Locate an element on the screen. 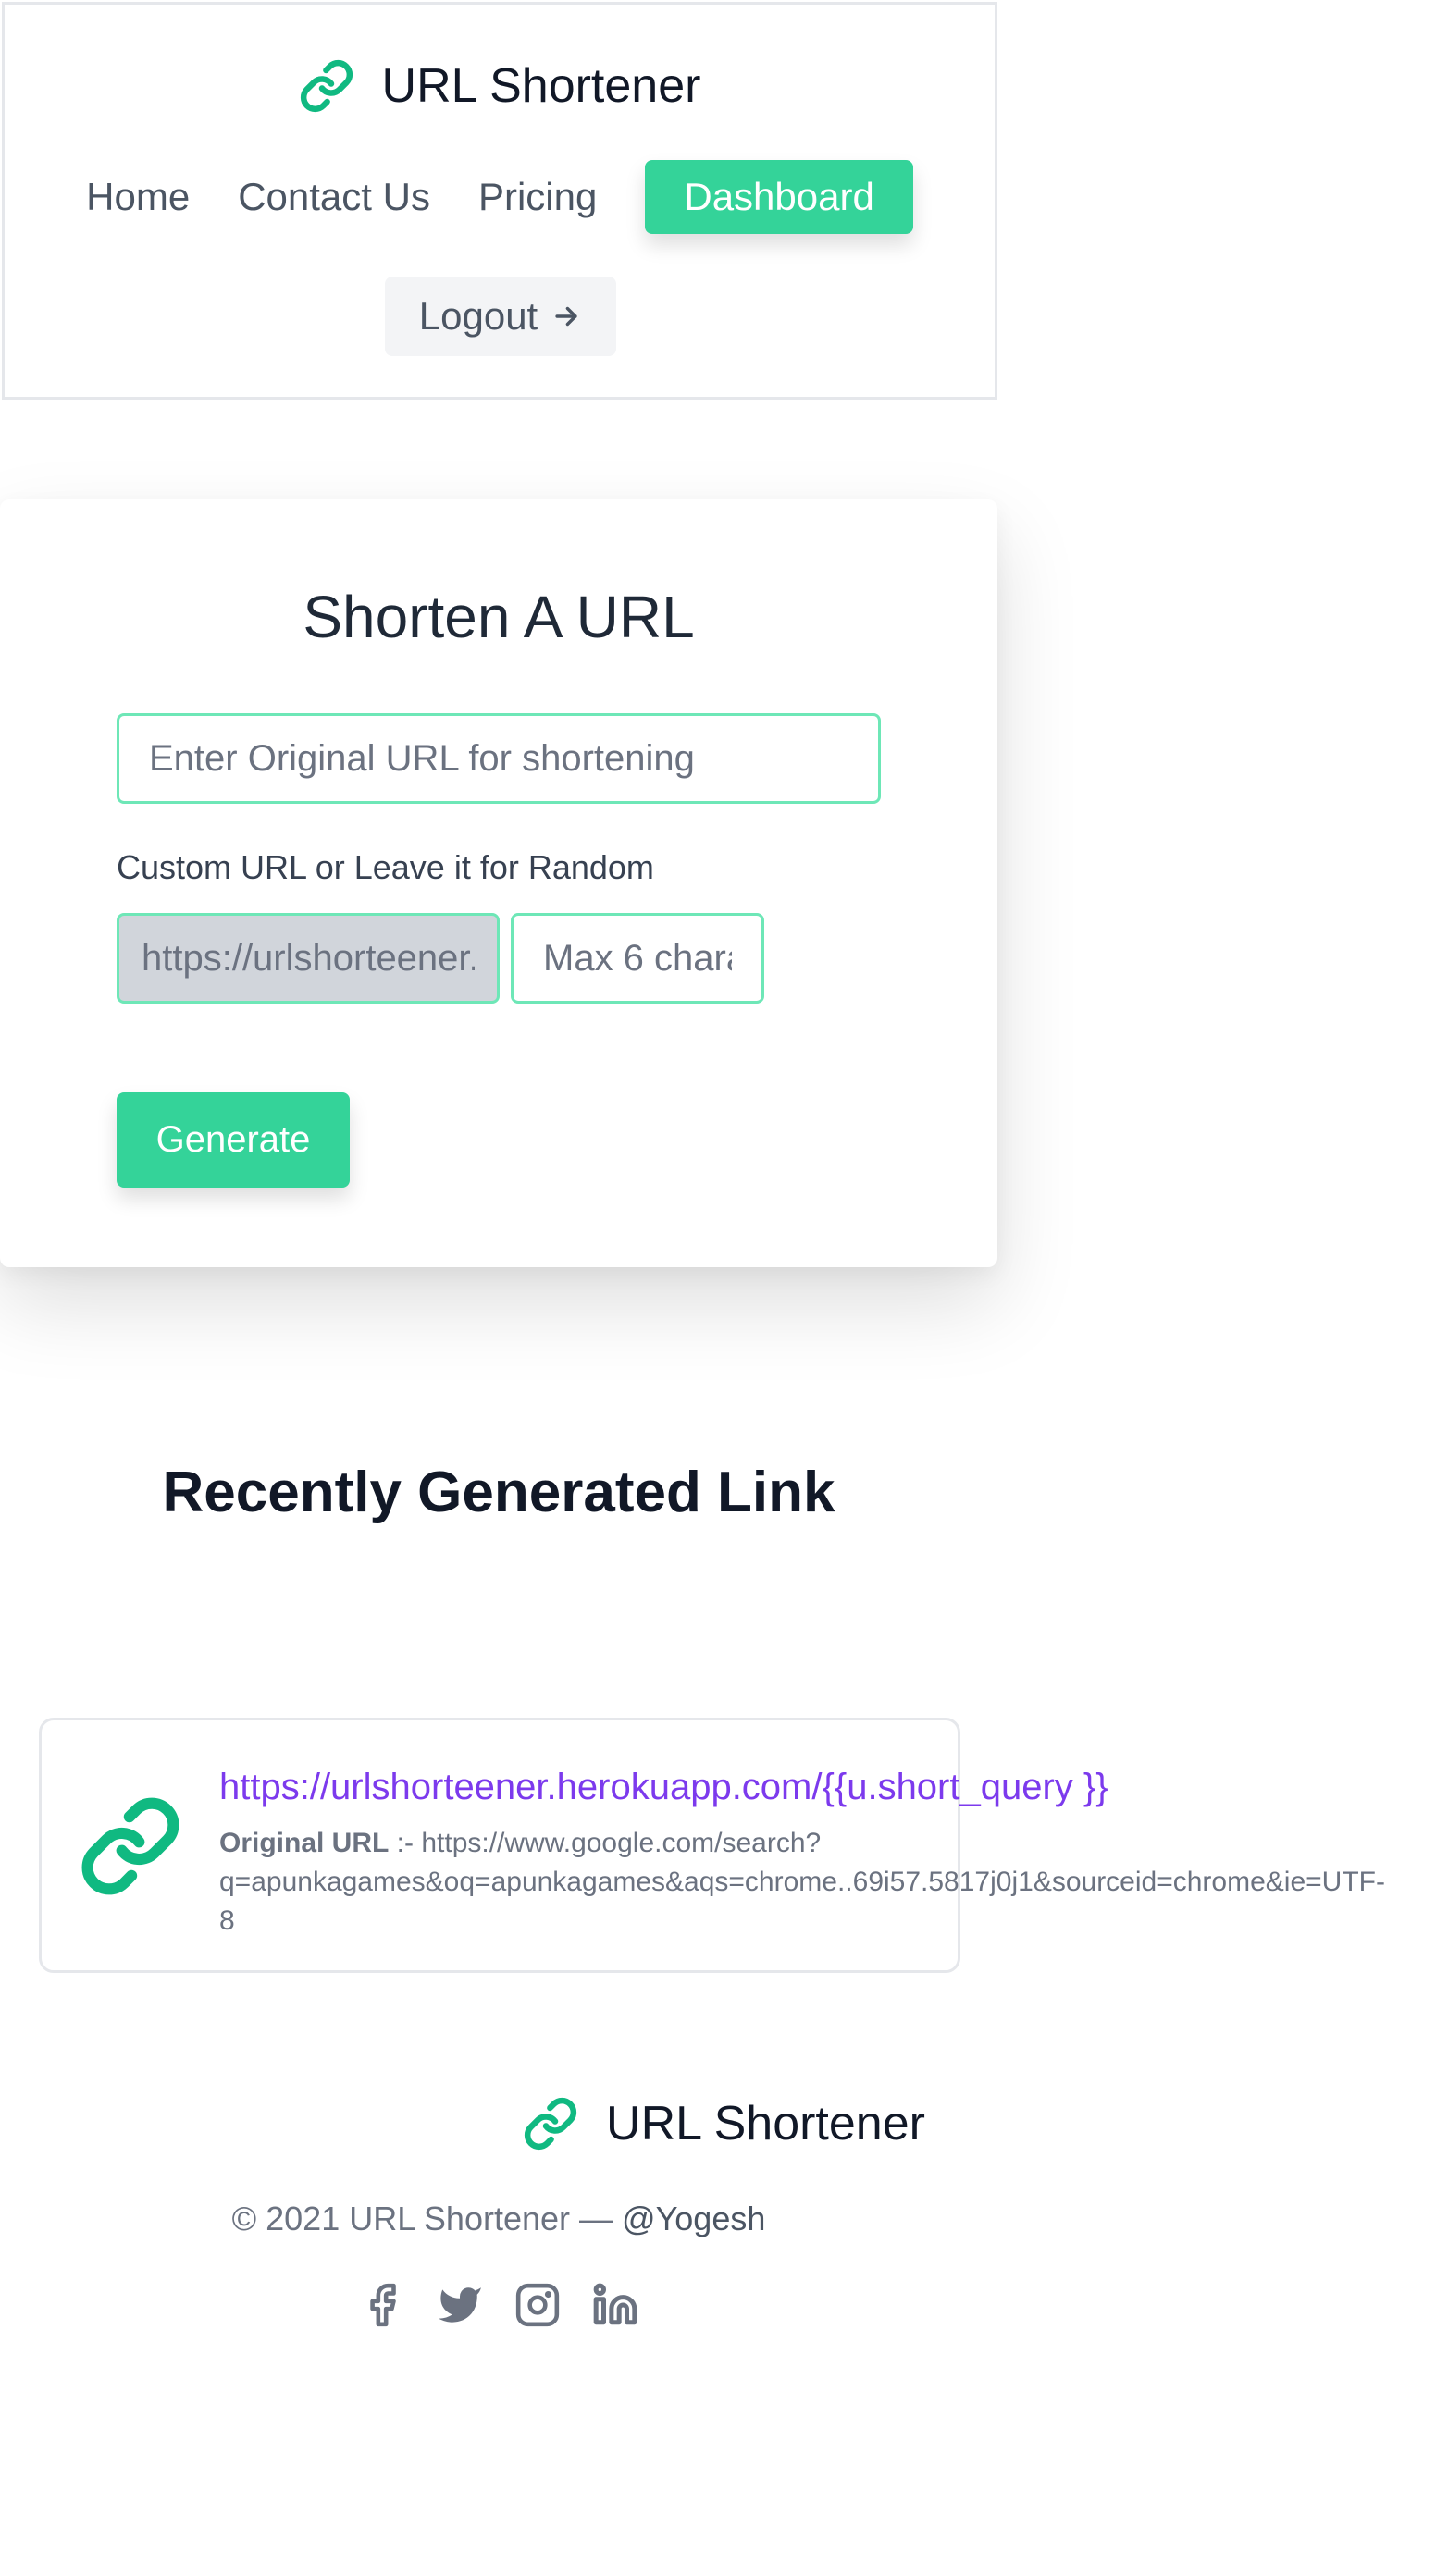 This screenshot has width=1448, height=2576. form-title: Shorten A URL is located at coordinates (499, 617).